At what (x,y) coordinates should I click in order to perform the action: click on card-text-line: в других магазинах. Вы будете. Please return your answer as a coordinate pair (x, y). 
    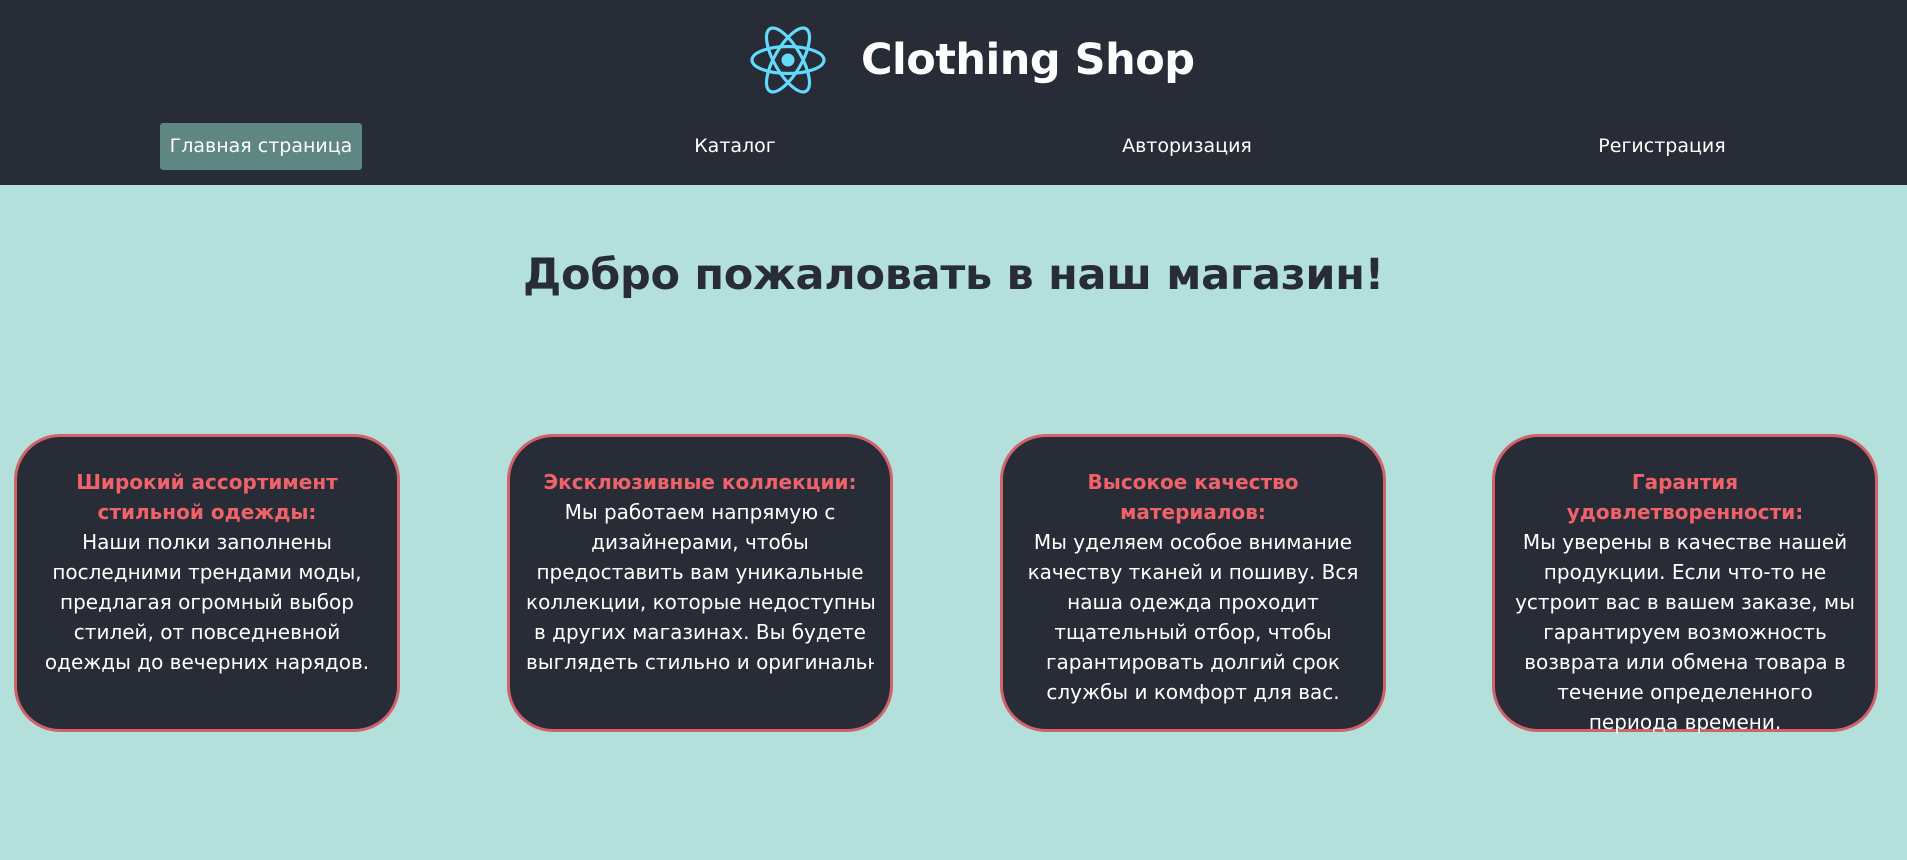
    Looking at the image, I should click on (700, 632).